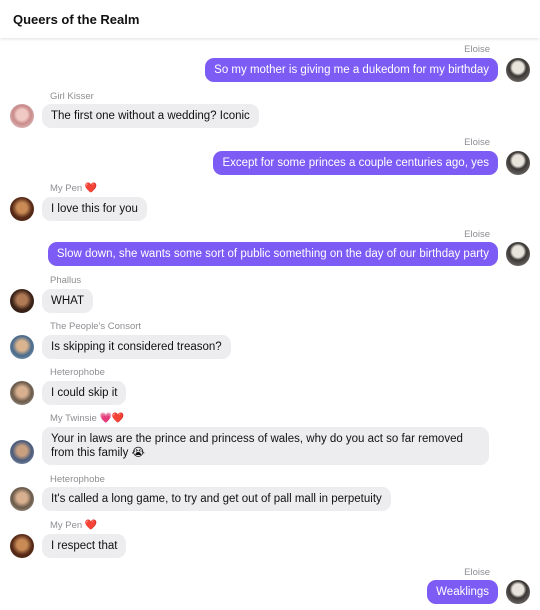 The image size is (540, 610). Describe the element at coordinates (136, 347) in the screenshot. I see `message-bubble: Is skipping it considered treason?` at that location.